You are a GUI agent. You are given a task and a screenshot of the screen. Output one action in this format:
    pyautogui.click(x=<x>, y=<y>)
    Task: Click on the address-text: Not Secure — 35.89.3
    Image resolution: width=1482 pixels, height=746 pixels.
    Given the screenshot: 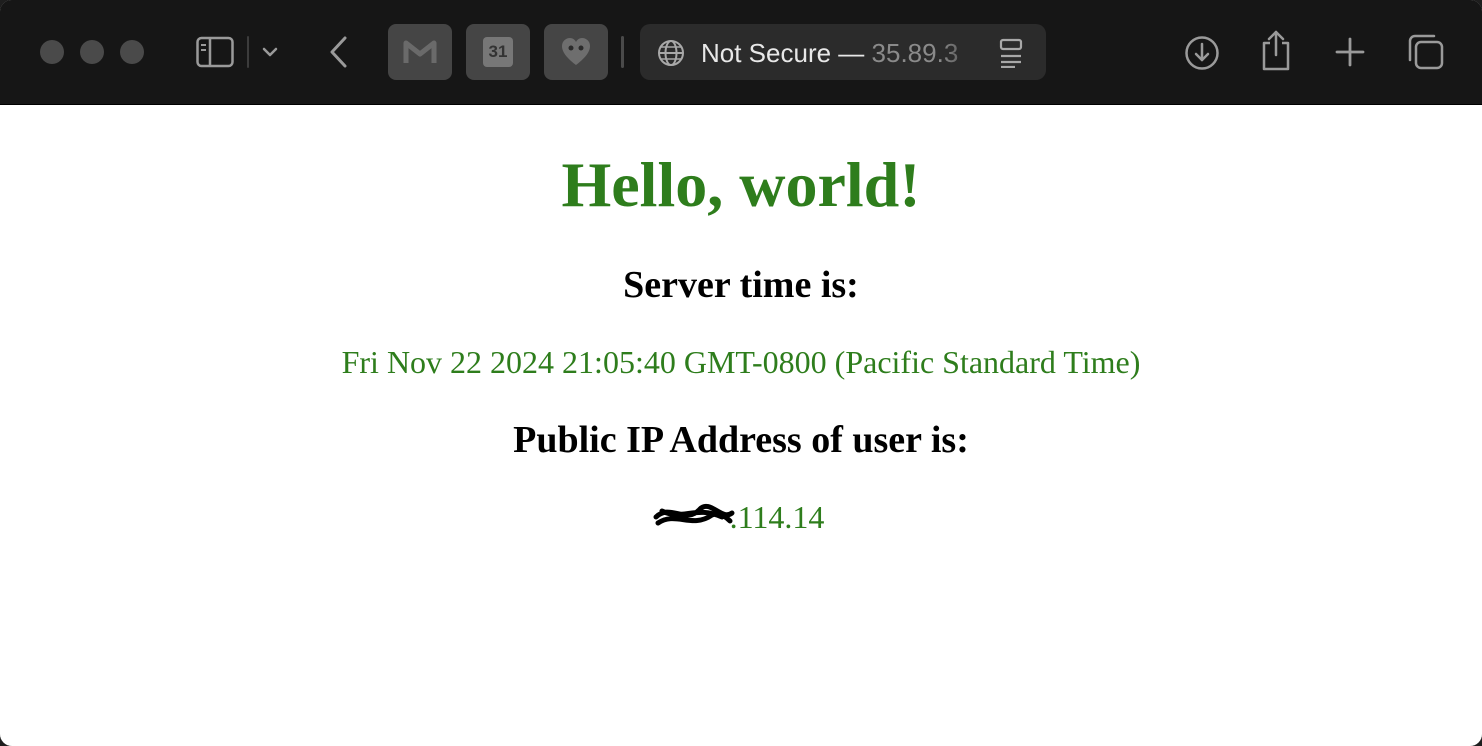 What is the action you would take?
    pyautogui.click(x=840, y=53)
    